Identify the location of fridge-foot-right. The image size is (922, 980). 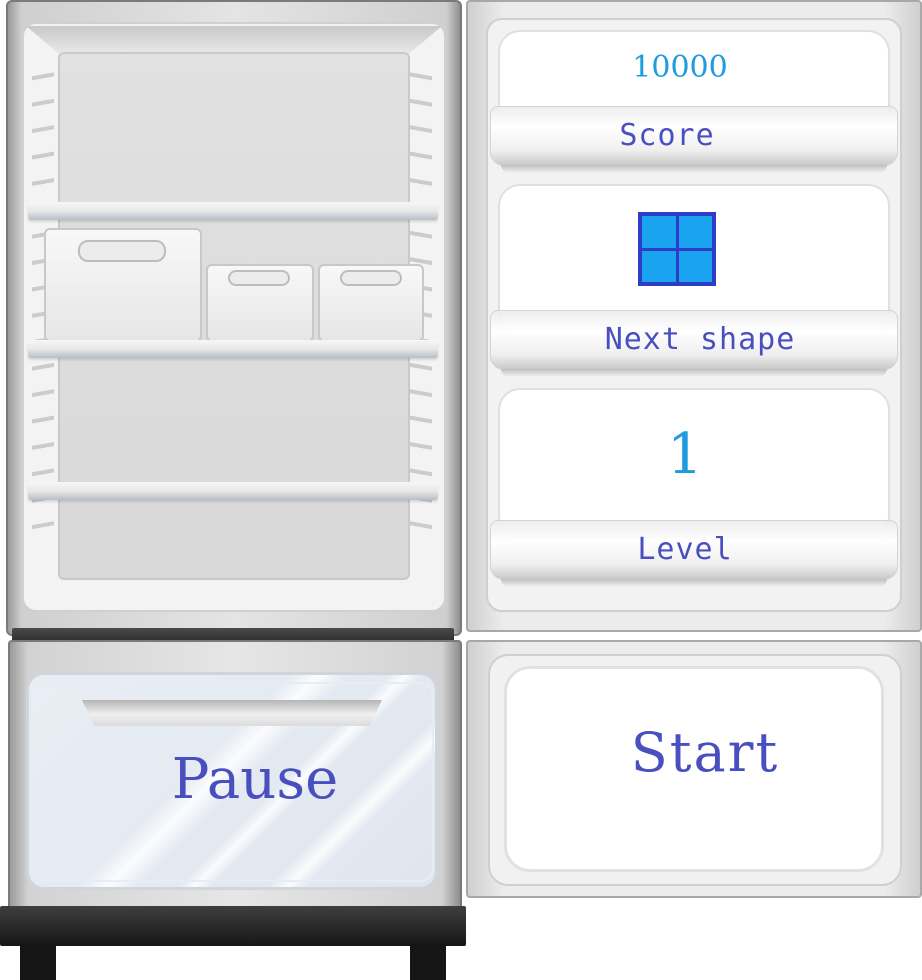
(428, 962).